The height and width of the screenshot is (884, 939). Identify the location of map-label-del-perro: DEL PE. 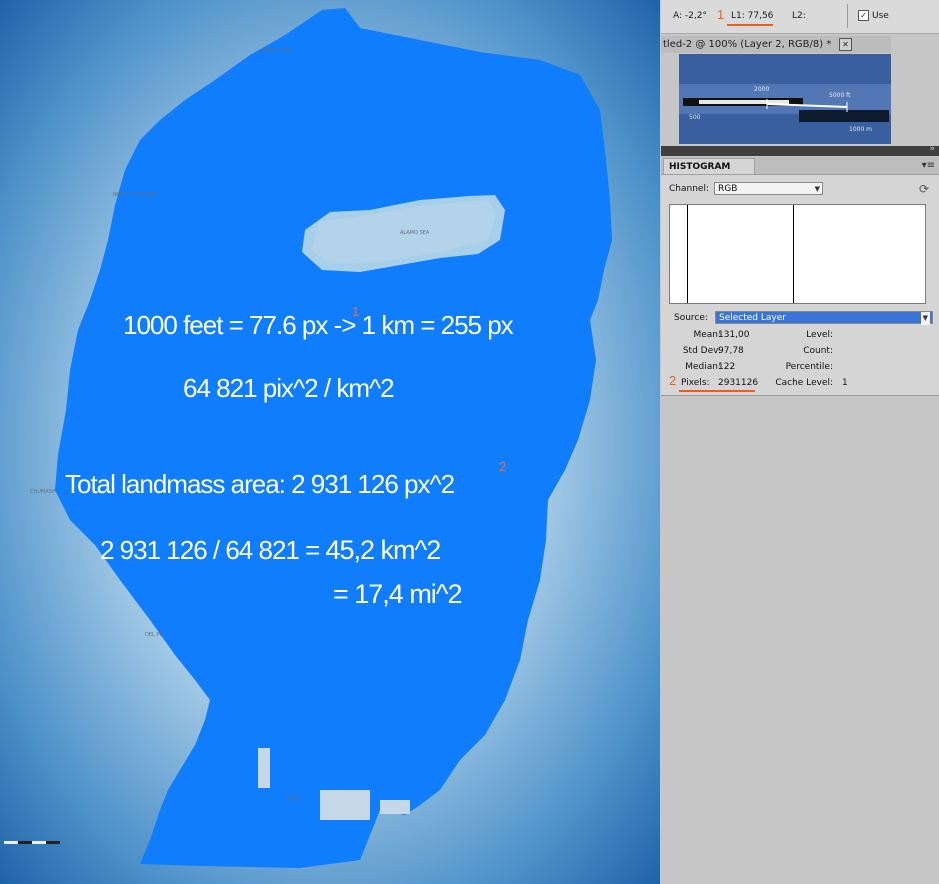
(154, 635).